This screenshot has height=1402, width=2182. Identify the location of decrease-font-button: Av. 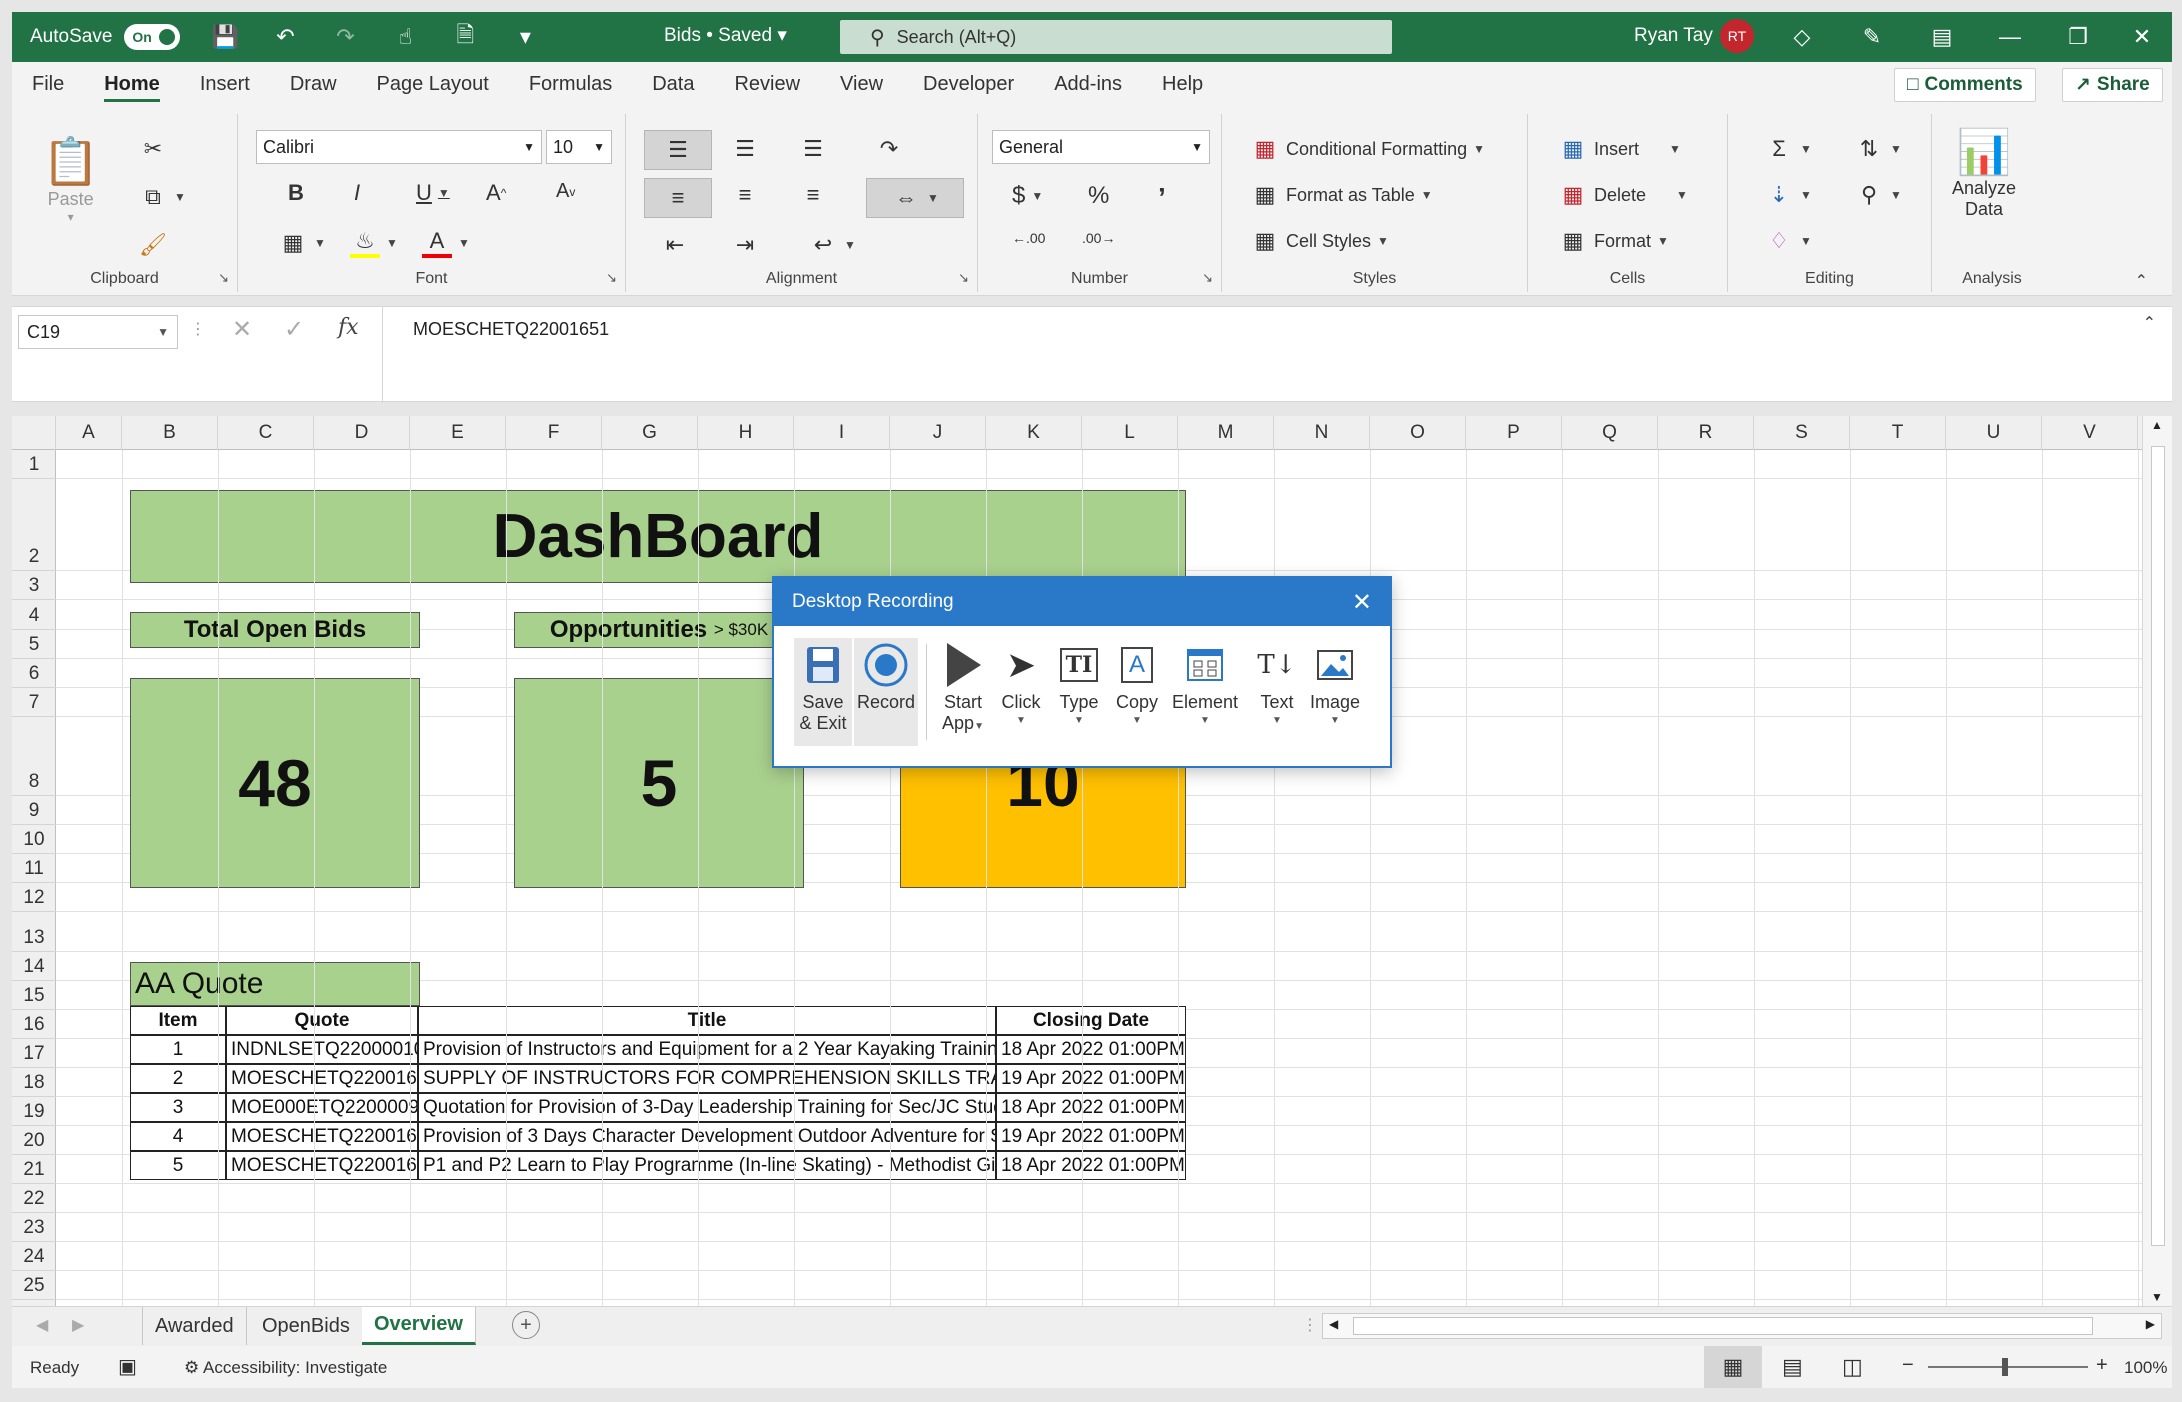
(565, 191).